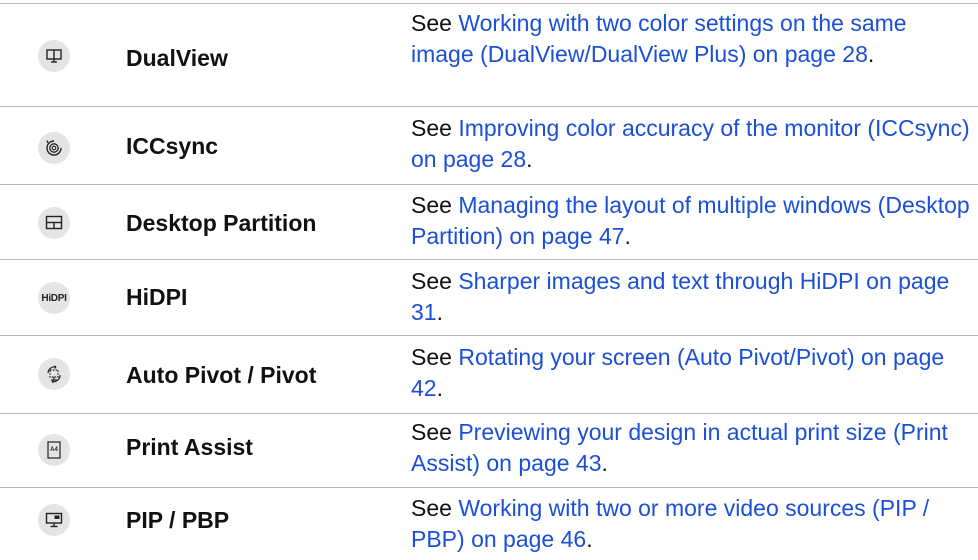 The height and width of the screenshot is (560, 978). What do you see at coordinates (157, 297) in the screenshot?
I see `feature-name: HiDPI` at bounding box center [157, 297].